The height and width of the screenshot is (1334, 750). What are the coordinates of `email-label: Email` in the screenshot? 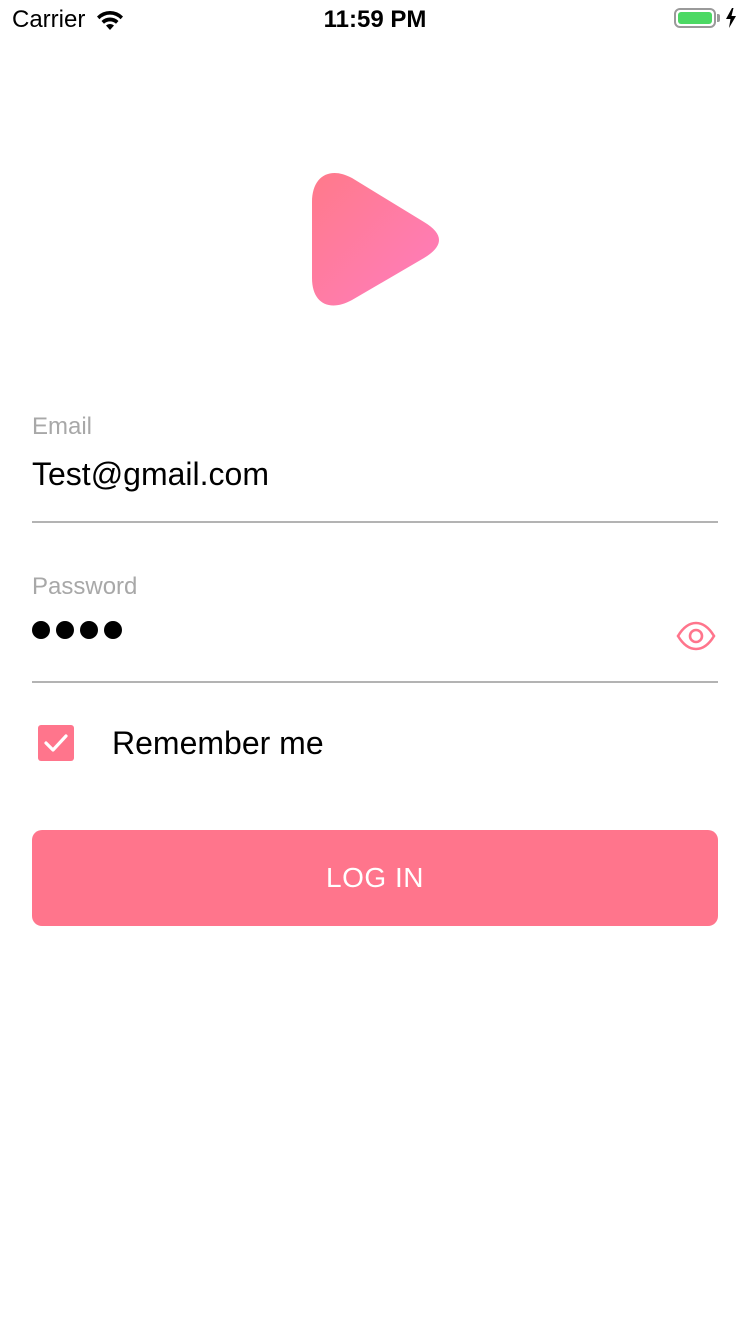 It's located at (62, 426).